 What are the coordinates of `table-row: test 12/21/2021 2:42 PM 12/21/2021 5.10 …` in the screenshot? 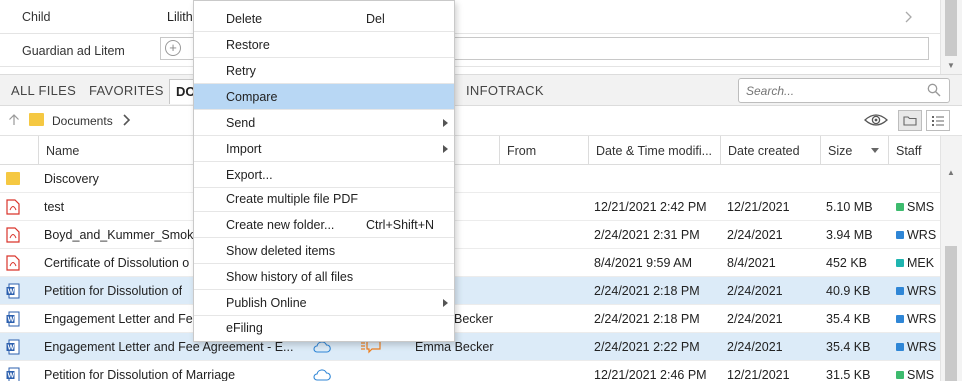 It's located at (470, 207).